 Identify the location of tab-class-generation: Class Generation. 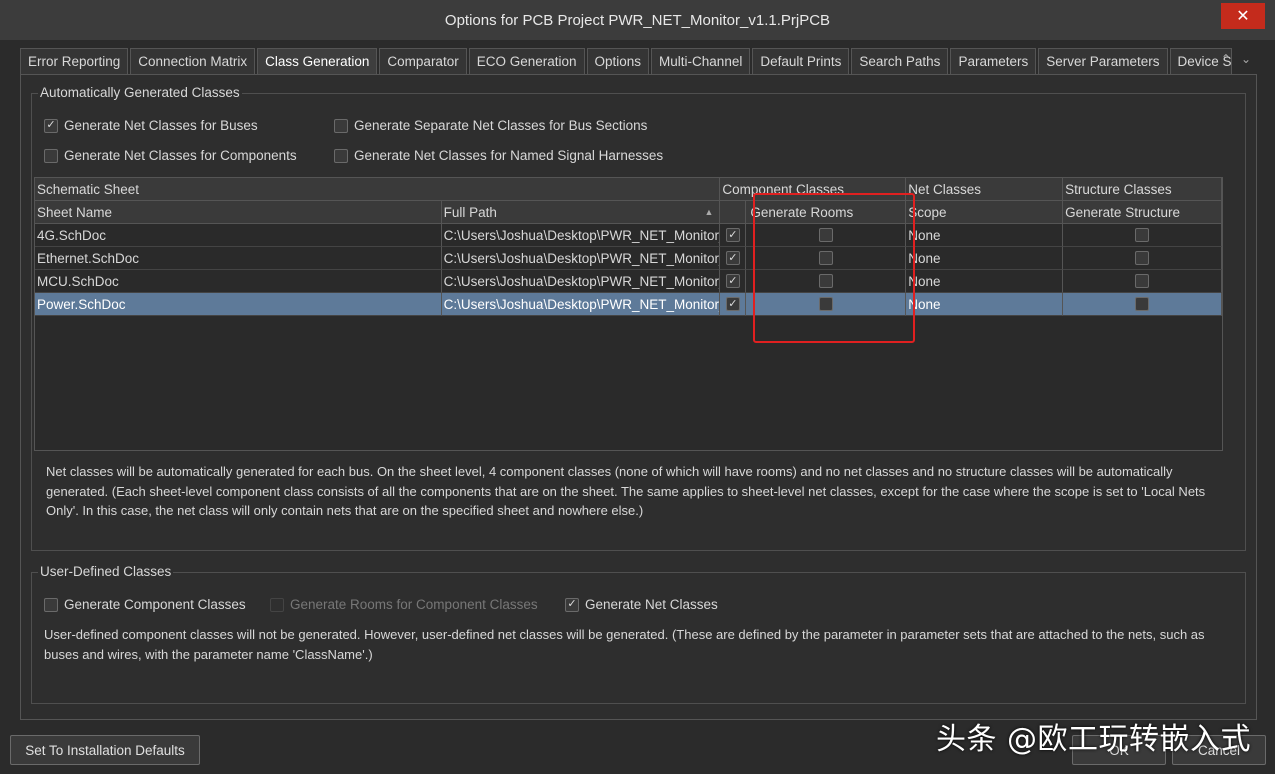
(317, 61).